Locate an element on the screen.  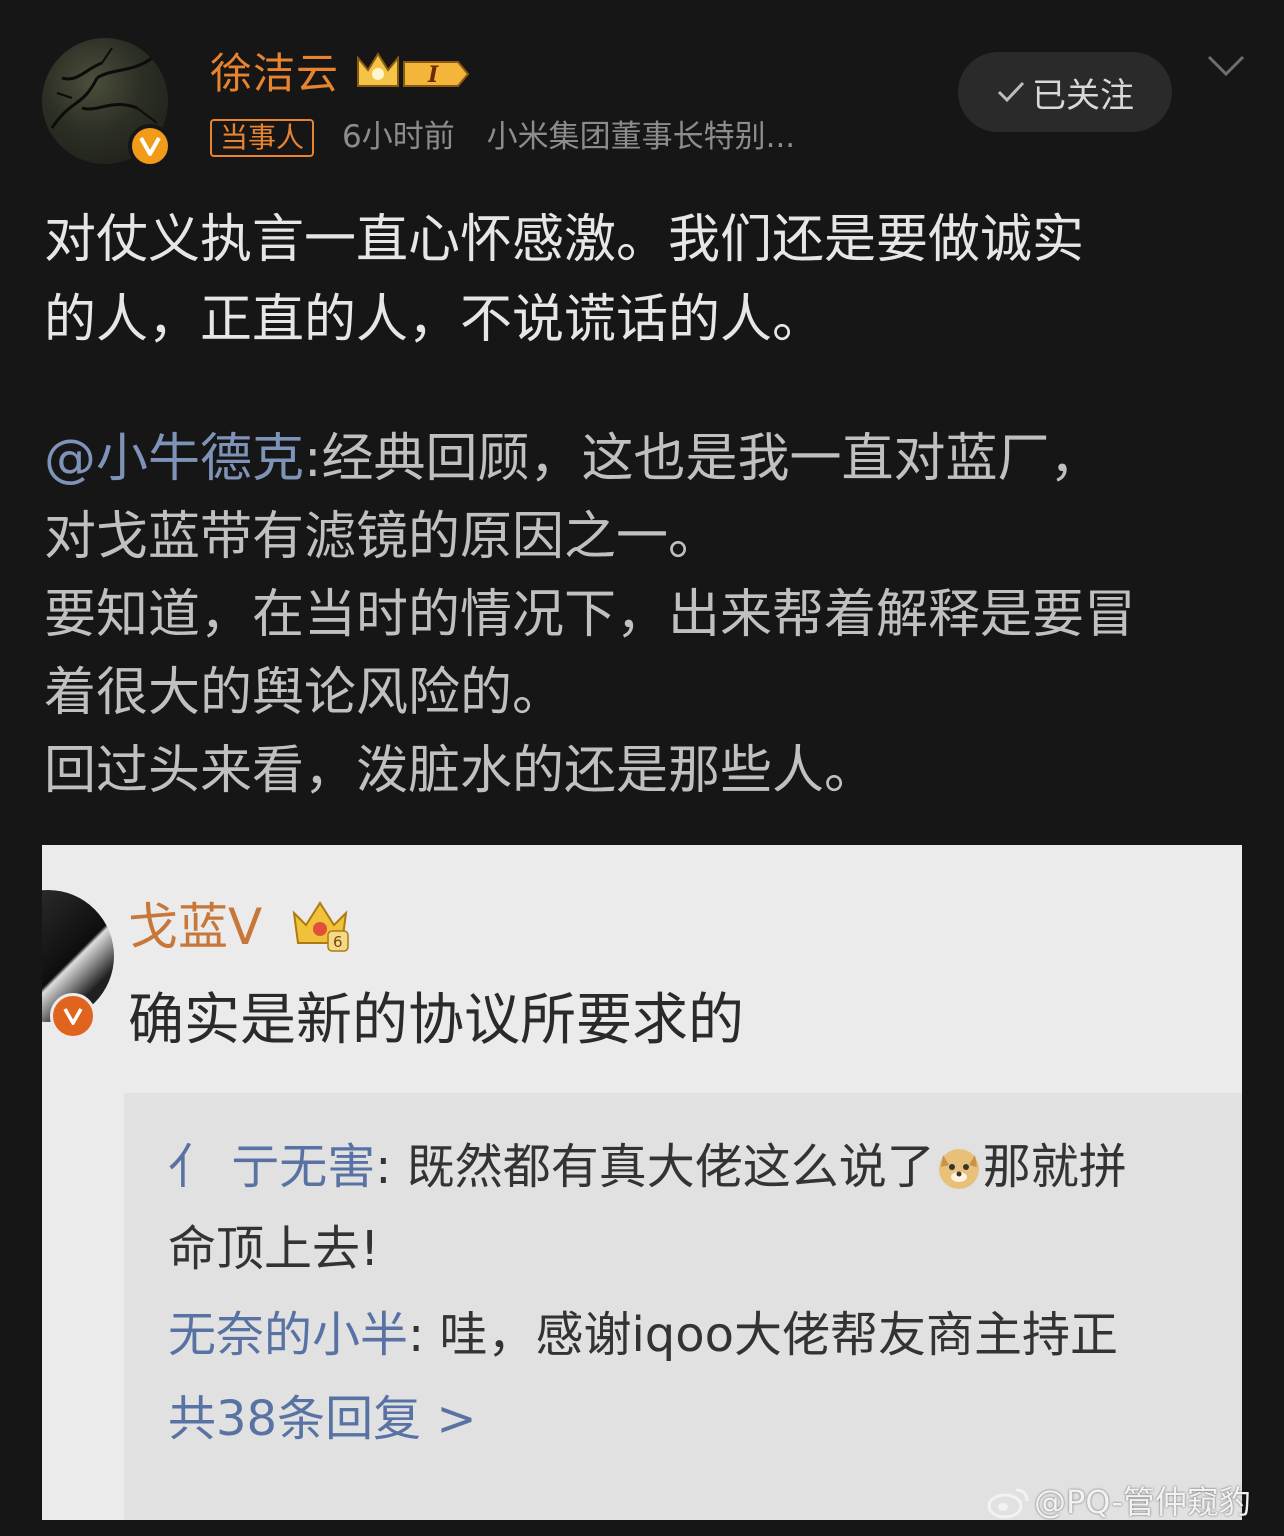
watermark: @PQ-管仲窥豹 is located at coordinates (1118, 1502).